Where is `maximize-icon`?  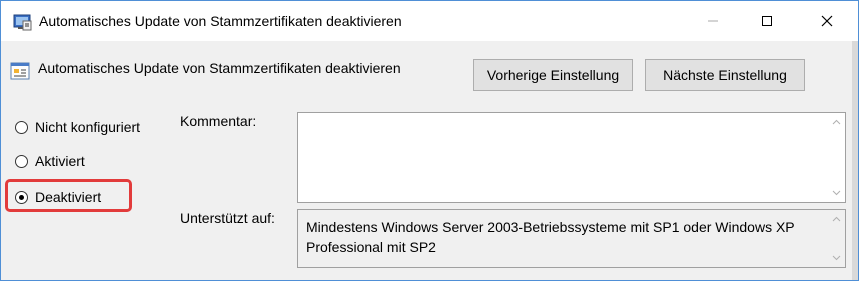 maximize-icon is located at coordinates (767, 21).